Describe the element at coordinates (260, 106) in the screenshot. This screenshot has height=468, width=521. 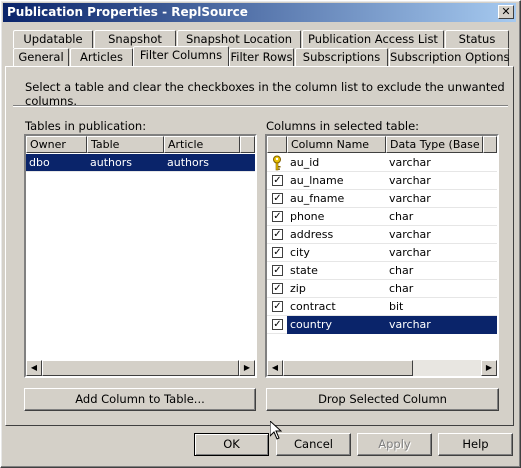
I see `separator` at that location.